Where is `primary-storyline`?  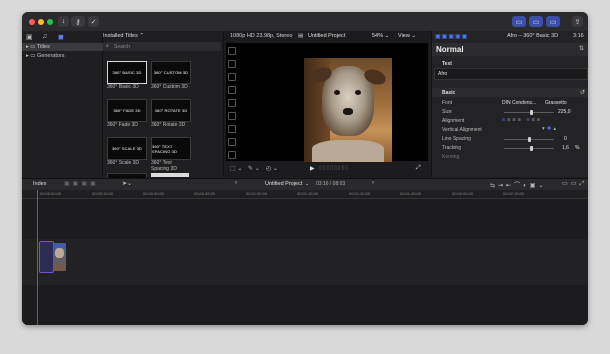
primary-storyline is located at coordinates (305, 262).